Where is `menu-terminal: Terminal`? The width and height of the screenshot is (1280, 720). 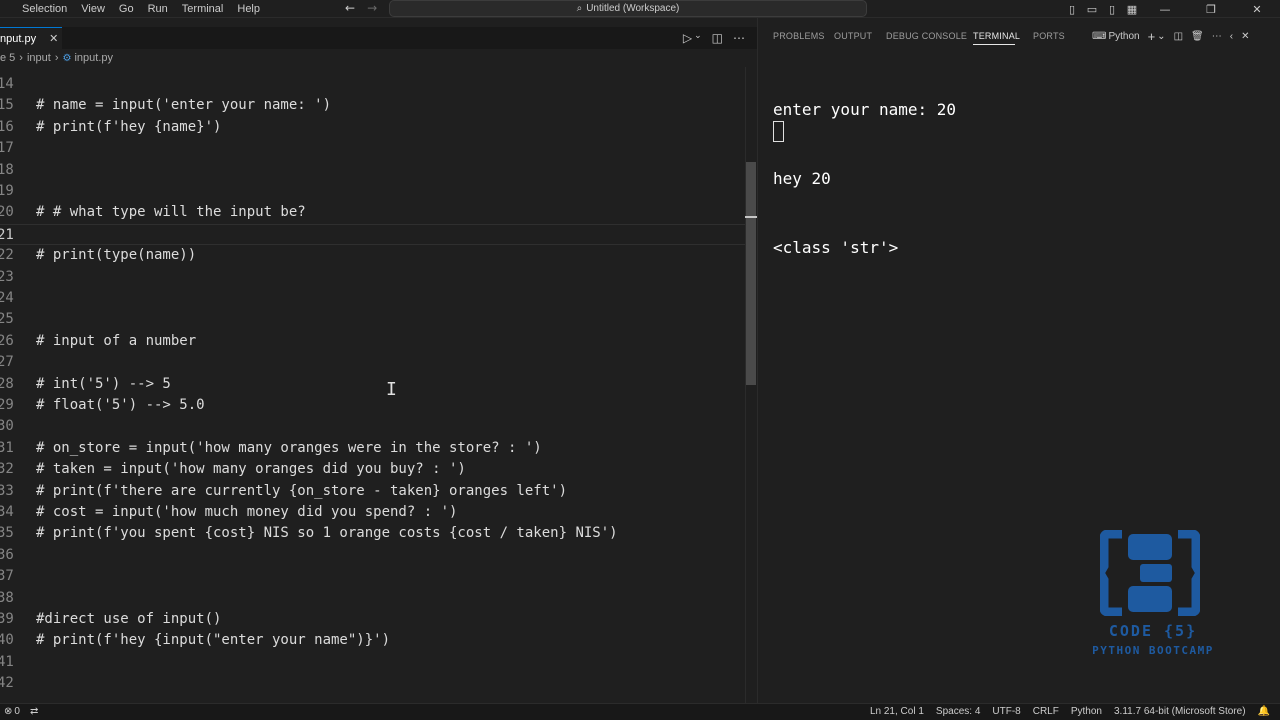 menu-terminal: Terminal is located at coordinates (203, 9).